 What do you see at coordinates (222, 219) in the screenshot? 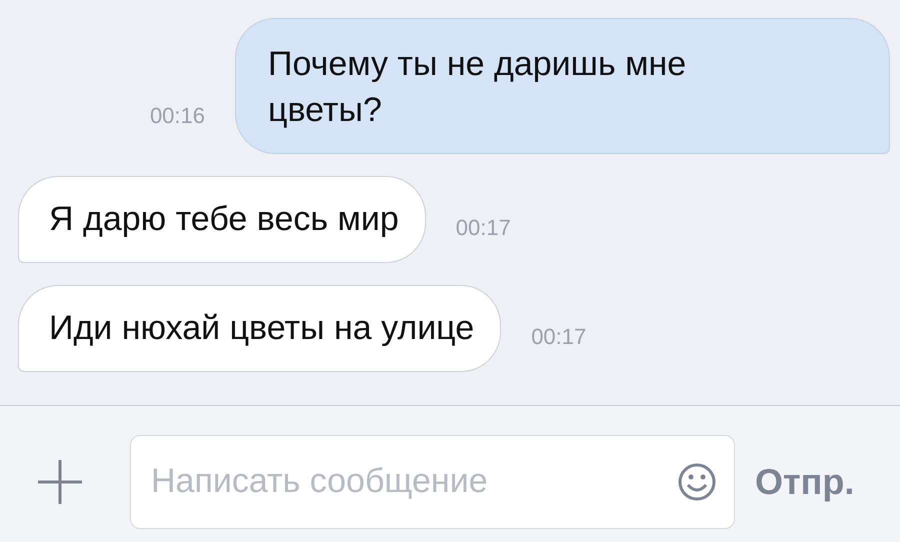
I see `incoming-message: Я дарю тебе весь мир` at bounding box center [222, 219].